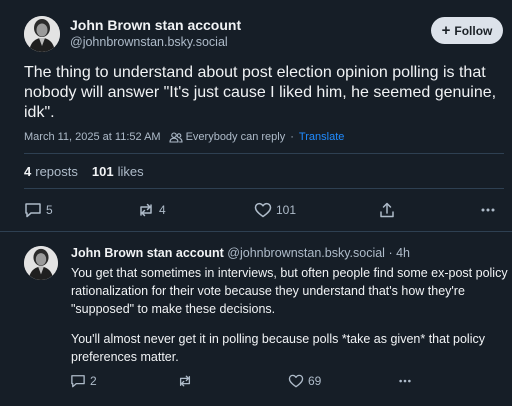 The height and width of the screenshot is (406, 512). I want to click on translate-link: Translate, so click(321, 137).